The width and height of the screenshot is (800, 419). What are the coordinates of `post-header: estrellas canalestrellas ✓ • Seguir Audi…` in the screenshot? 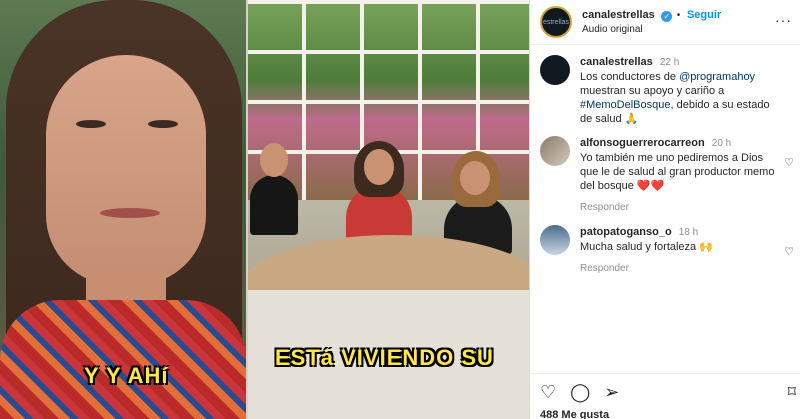 It's located at (665, 22).